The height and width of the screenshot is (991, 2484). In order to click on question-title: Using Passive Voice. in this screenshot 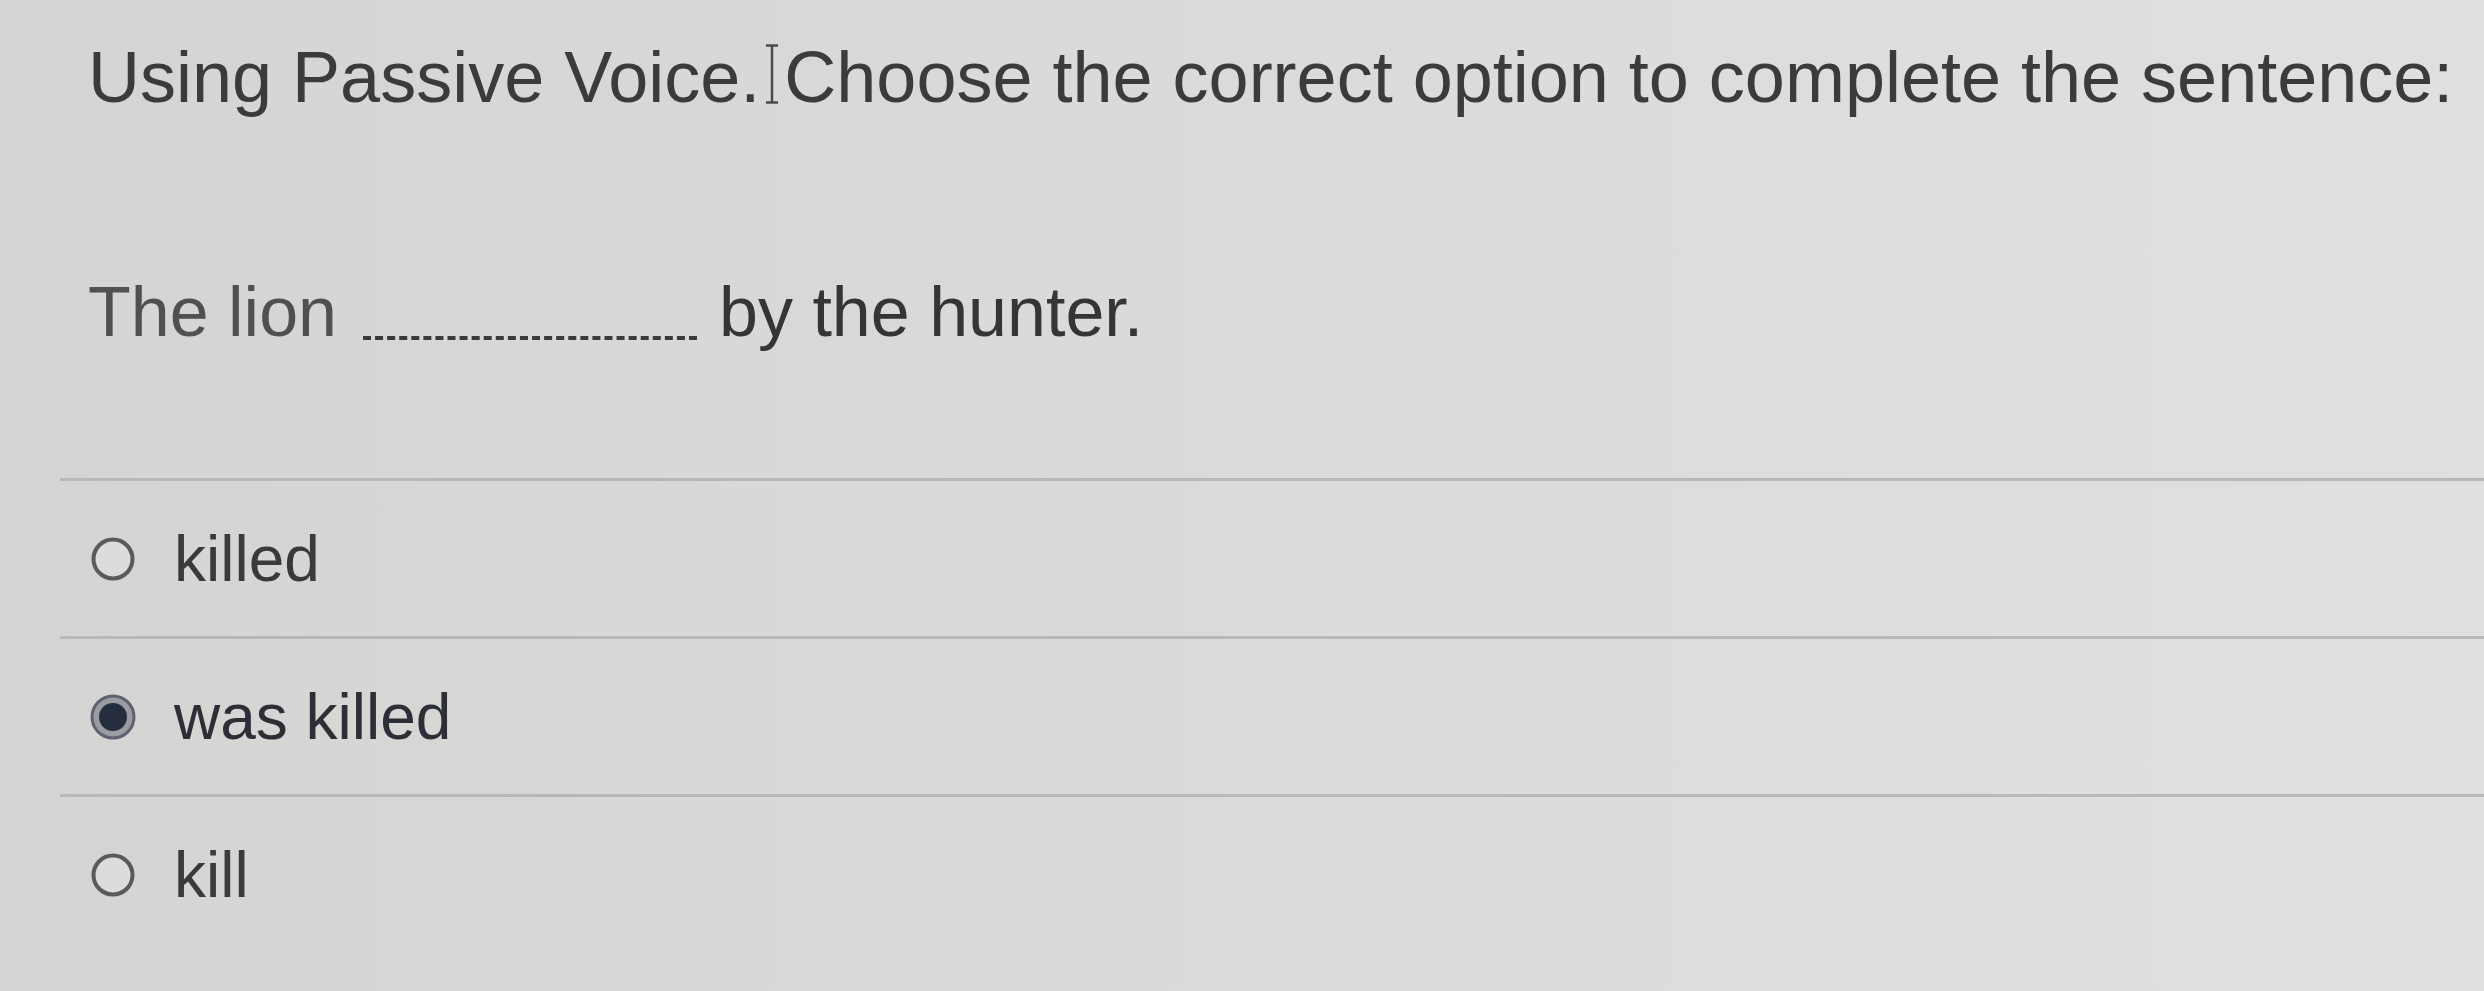, I will do `click(424, 77)`.